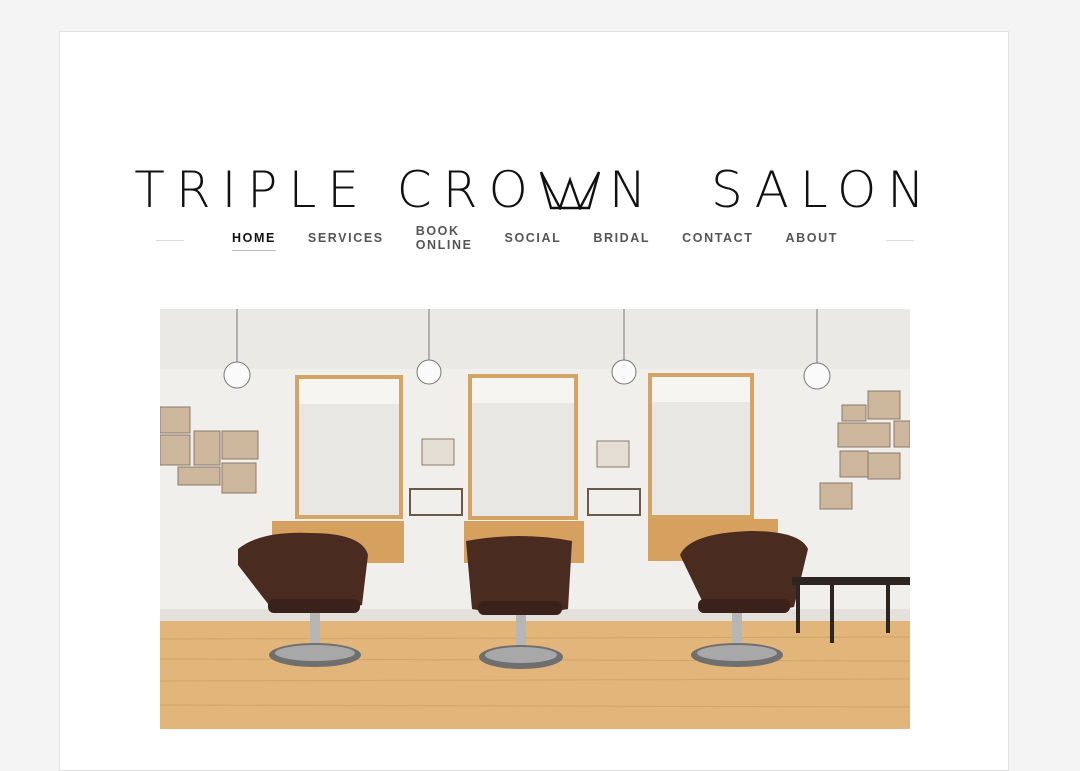 The height and width of the screenshot is (771, 1080). What do you see at coordinates (569, 190) in the screenshot?
I see `crown-icon` at bounding box center [569, 190].